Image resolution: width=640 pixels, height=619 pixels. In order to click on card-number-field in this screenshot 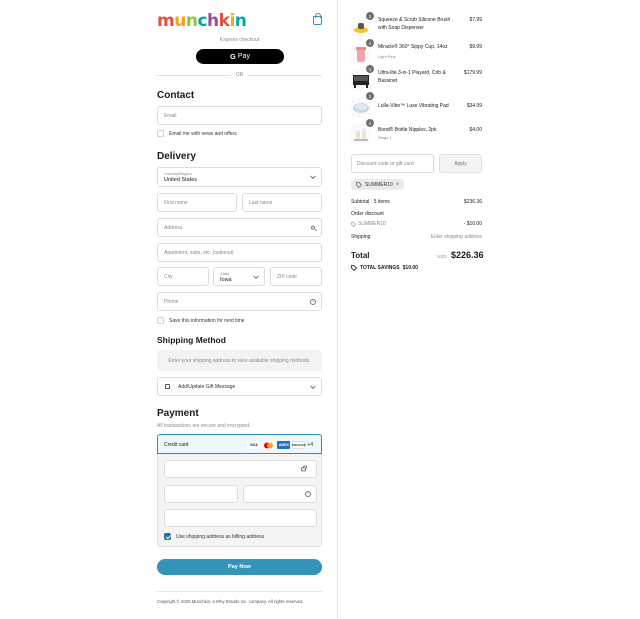, I will do `click(240, 469)`.